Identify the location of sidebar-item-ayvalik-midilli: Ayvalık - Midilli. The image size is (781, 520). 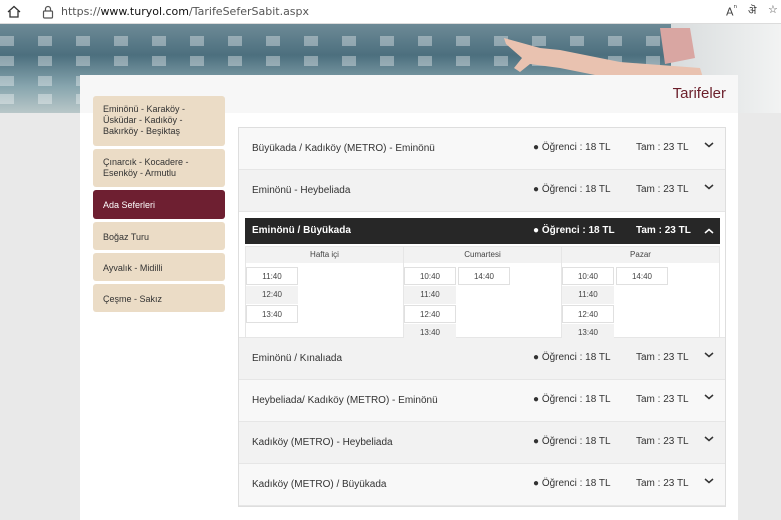
(159, 267).